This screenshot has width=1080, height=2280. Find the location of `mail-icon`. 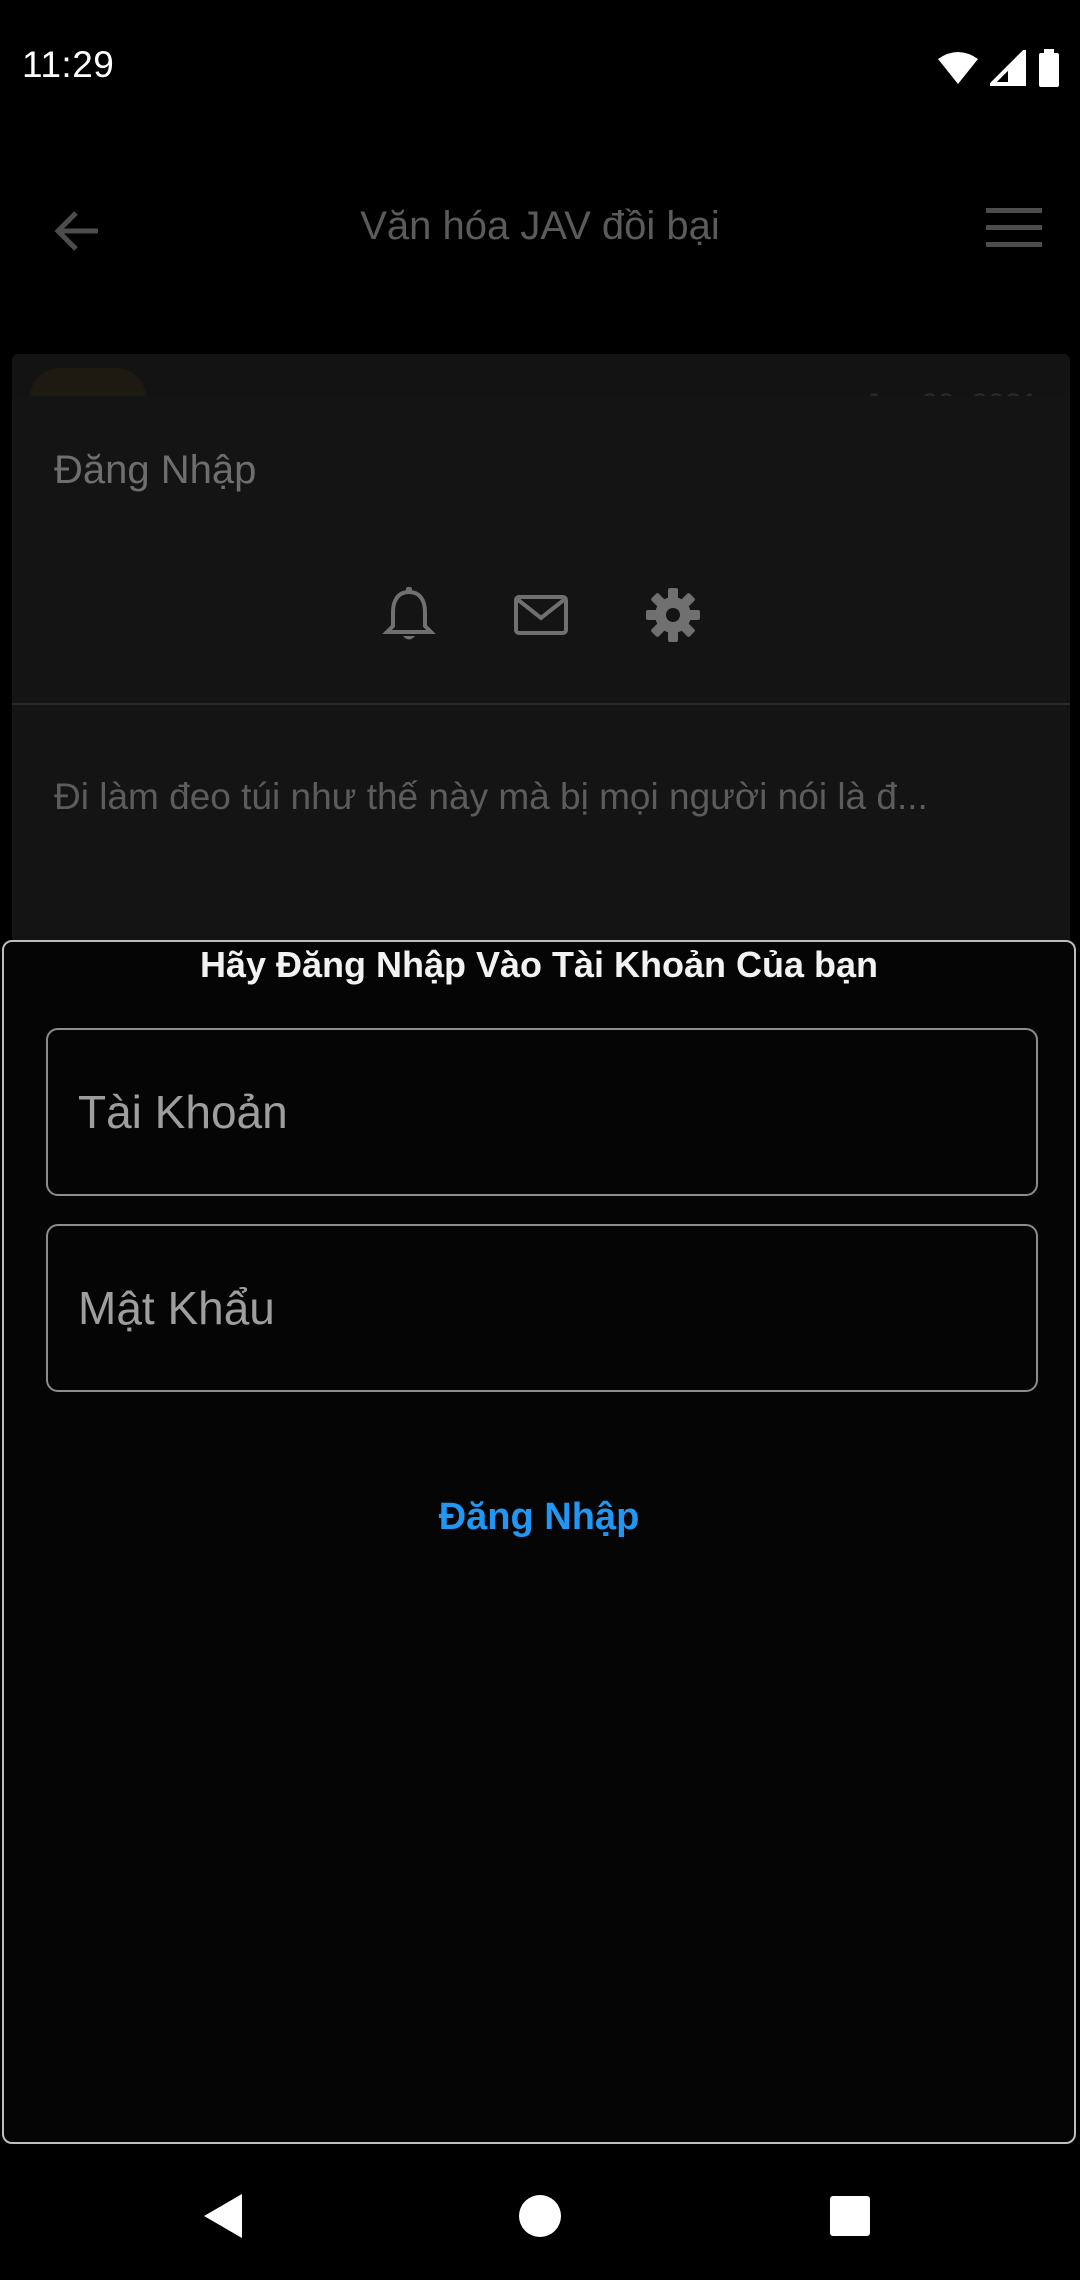

mail-icon is located at coordinates (541, 615).